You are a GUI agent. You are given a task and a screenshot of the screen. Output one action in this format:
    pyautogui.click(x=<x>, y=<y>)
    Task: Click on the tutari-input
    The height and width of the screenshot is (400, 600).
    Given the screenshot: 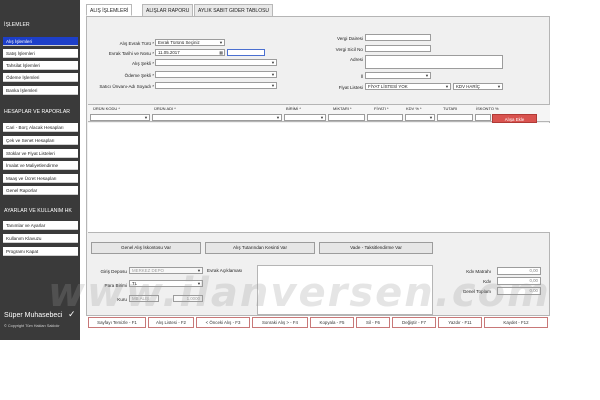 What is the action you would take?
    pyautogui.click(x=455, y=117)
    